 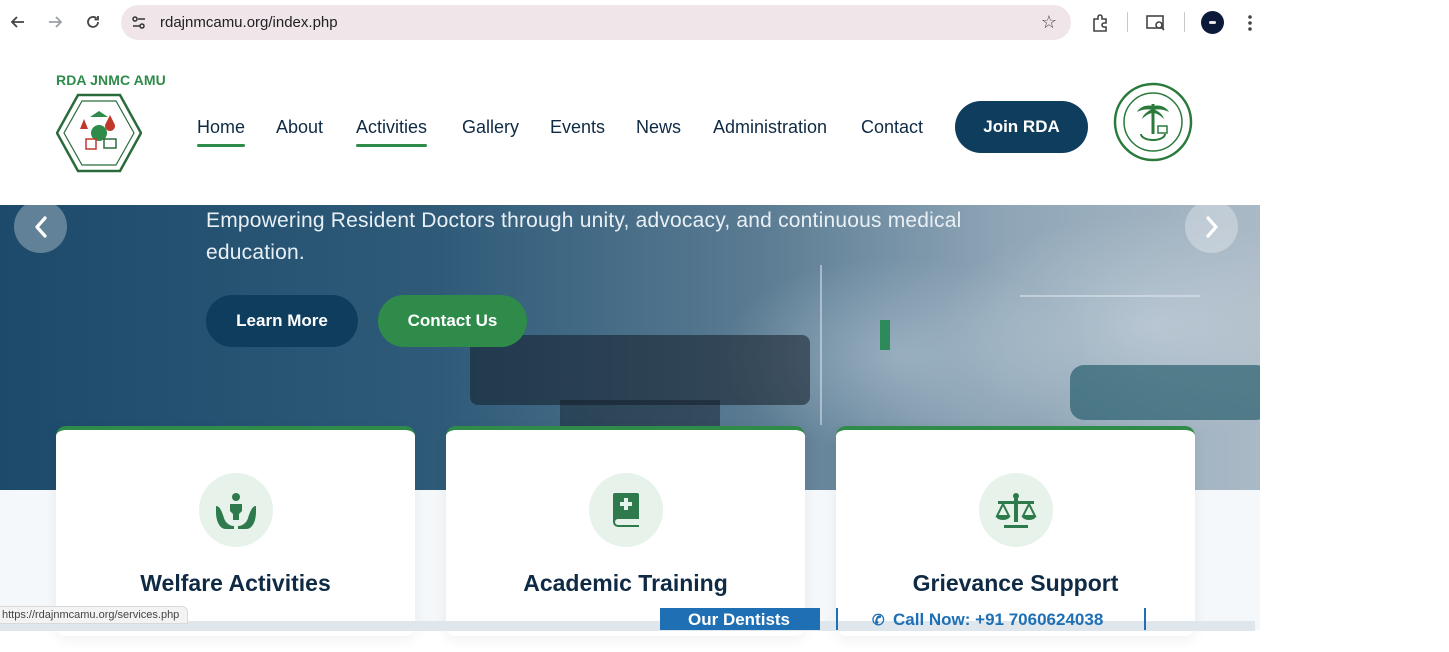 I want to click on call-now-button: ✆ Call Now: +91 7060624038, so click(x=991, y=619).